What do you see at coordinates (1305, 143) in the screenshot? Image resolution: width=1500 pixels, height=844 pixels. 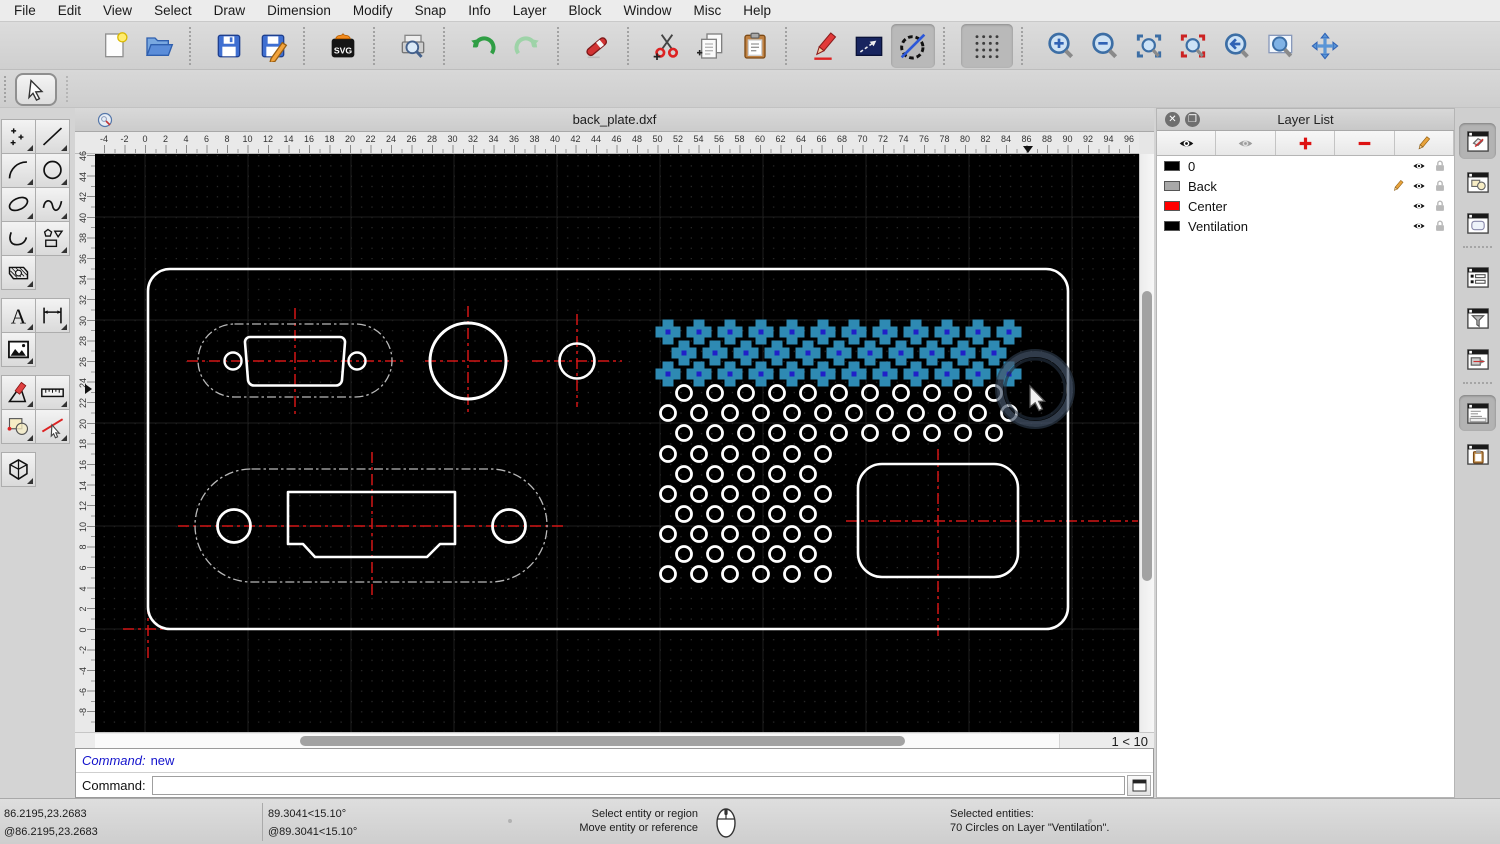 I see `add-layer-button` at bounding box center [1305, 143].